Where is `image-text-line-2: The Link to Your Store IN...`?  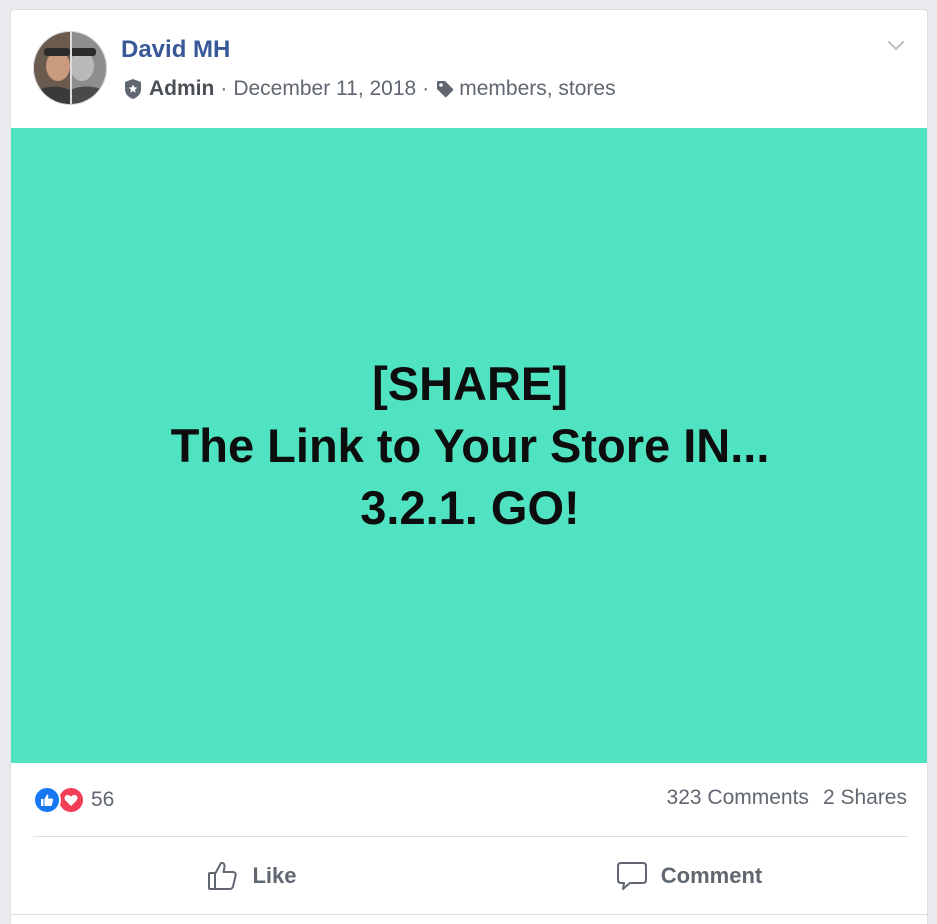
image-text-line-2: The Link to Your Store IN... is located at coordinates (470, 445).